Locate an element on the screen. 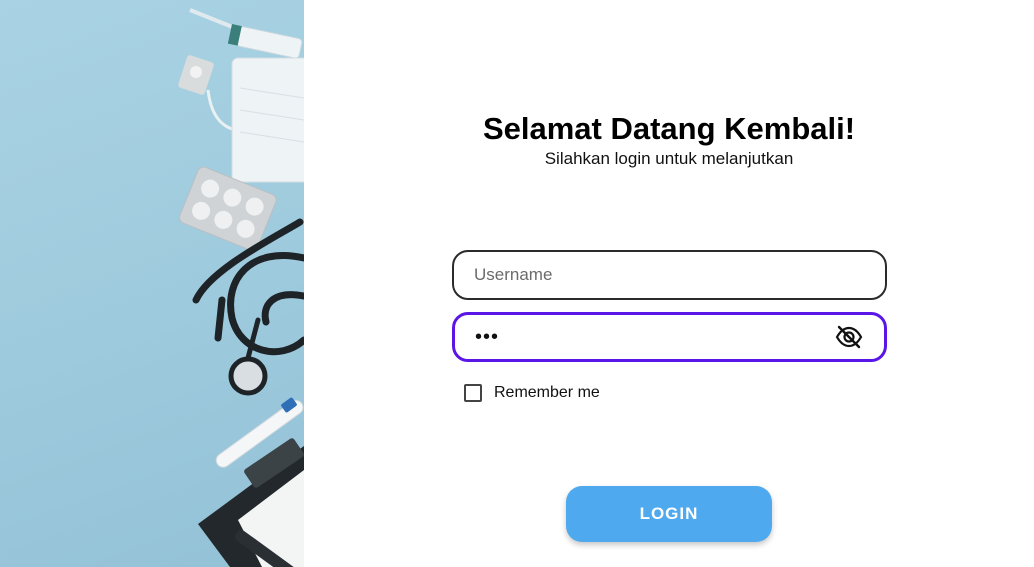 This screenshot has width=1034, height=567. medical-illustration is located at coordinates (241, 287).